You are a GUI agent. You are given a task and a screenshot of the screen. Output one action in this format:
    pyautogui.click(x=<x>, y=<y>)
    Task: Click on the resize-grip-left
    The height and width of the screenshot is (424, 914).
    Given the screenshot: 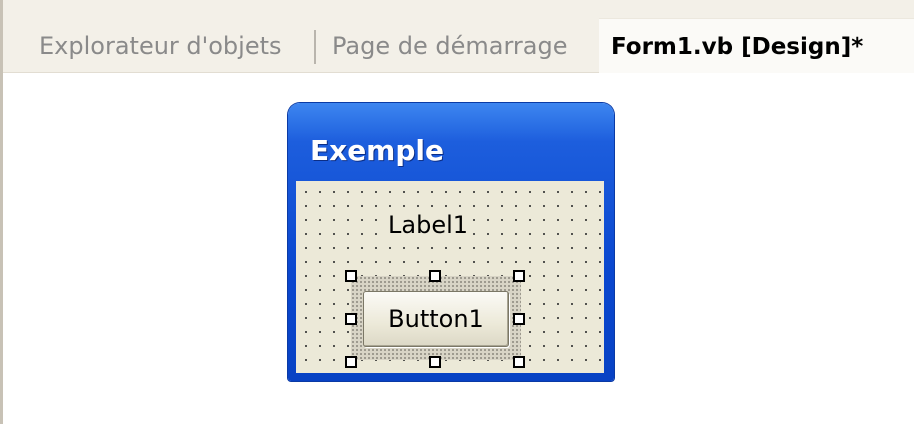 What is the action you would take?
    pyautogui.click(x=351, y=319)
    